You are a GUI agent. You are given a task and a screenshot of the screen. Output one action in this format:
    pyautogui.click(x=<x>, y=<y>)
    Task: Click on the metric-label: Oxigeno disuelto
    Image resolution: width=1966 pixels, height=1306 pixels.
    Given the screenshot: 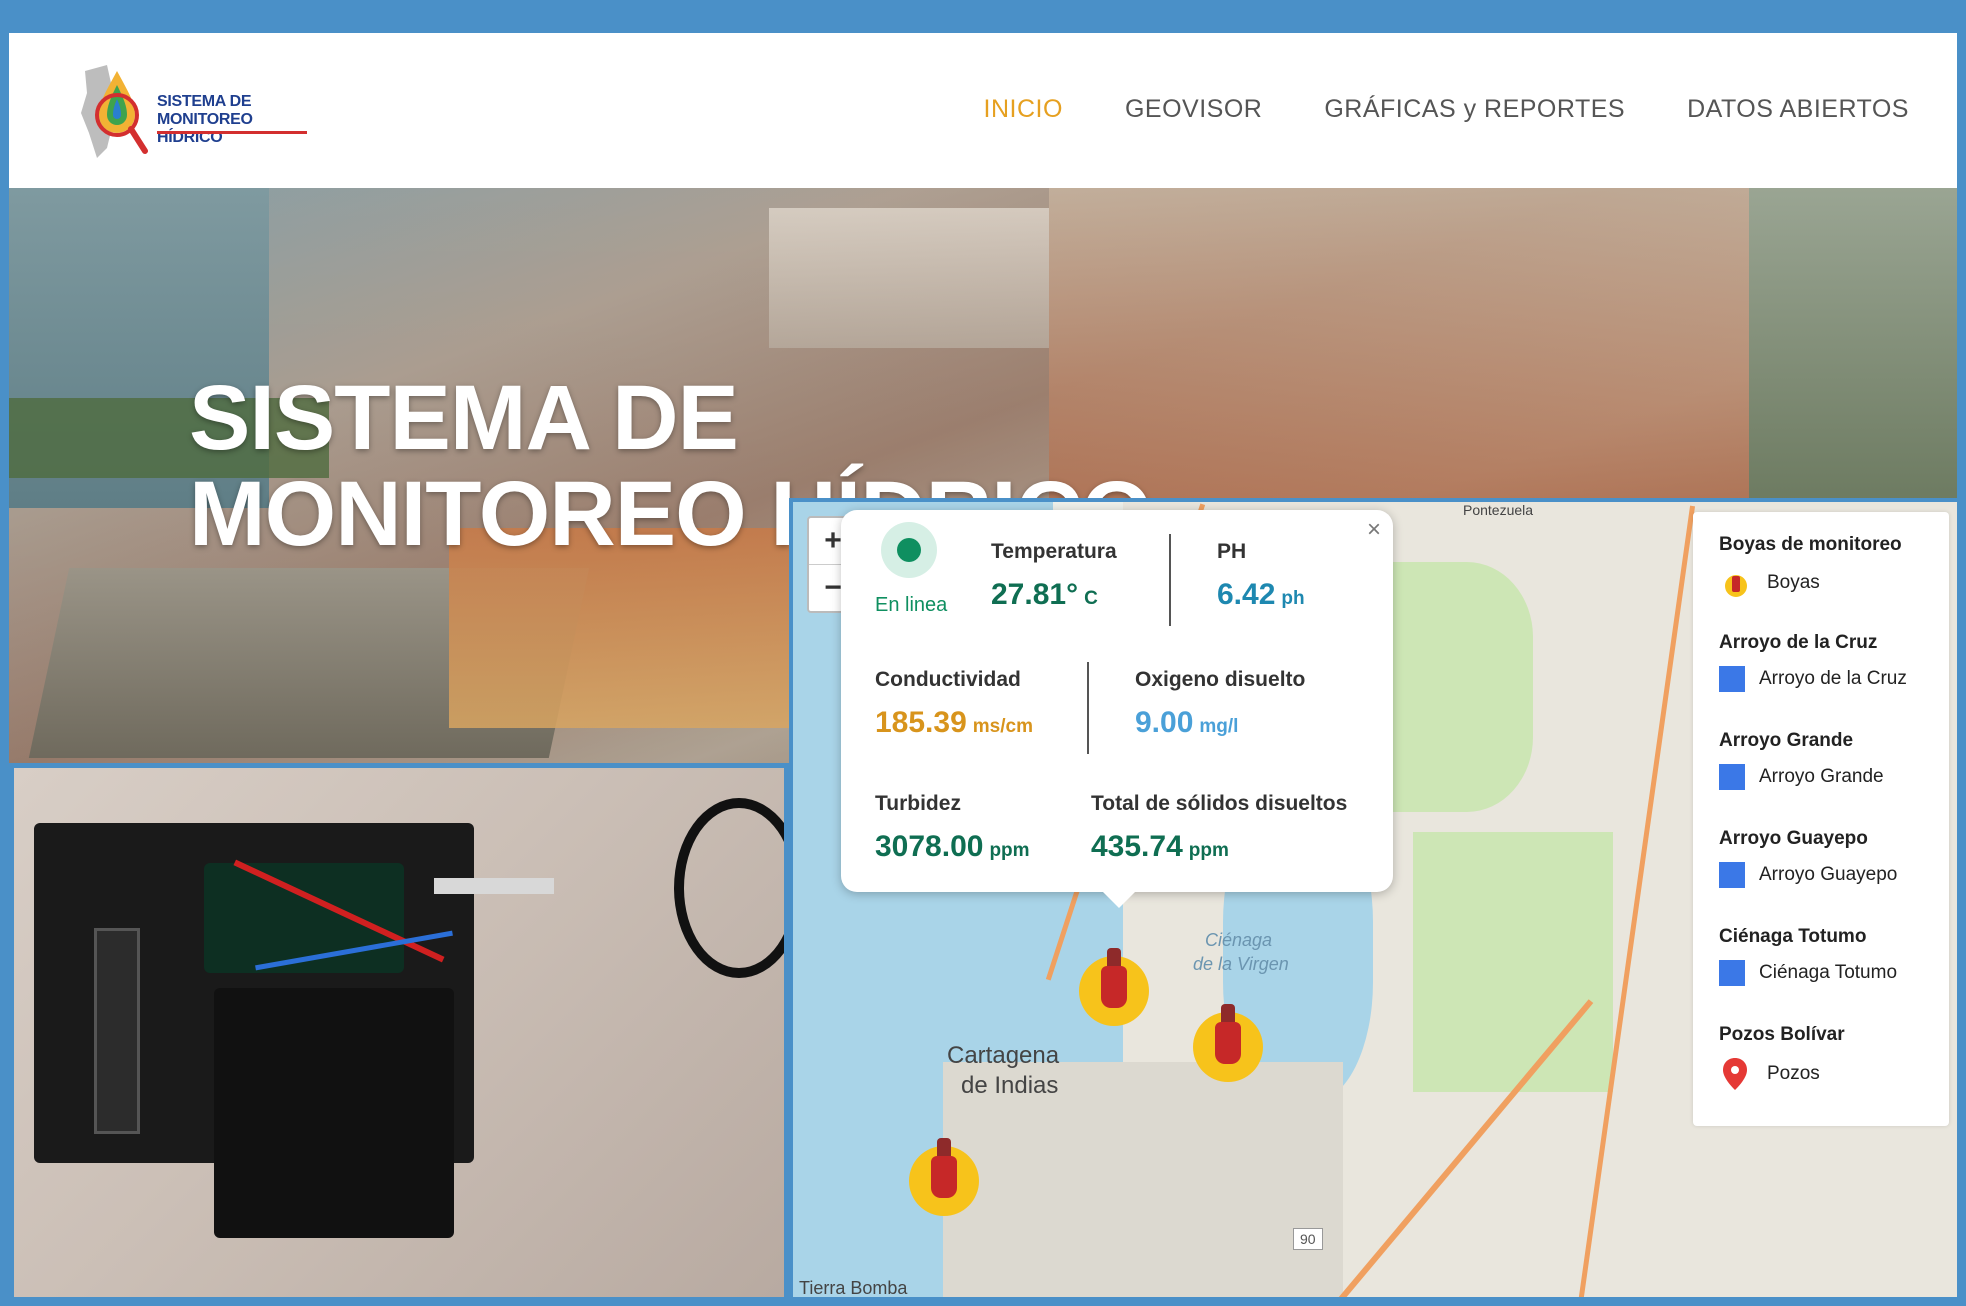 What is the action you would take?
    pyautogui.click(x=1220, y=679)
    